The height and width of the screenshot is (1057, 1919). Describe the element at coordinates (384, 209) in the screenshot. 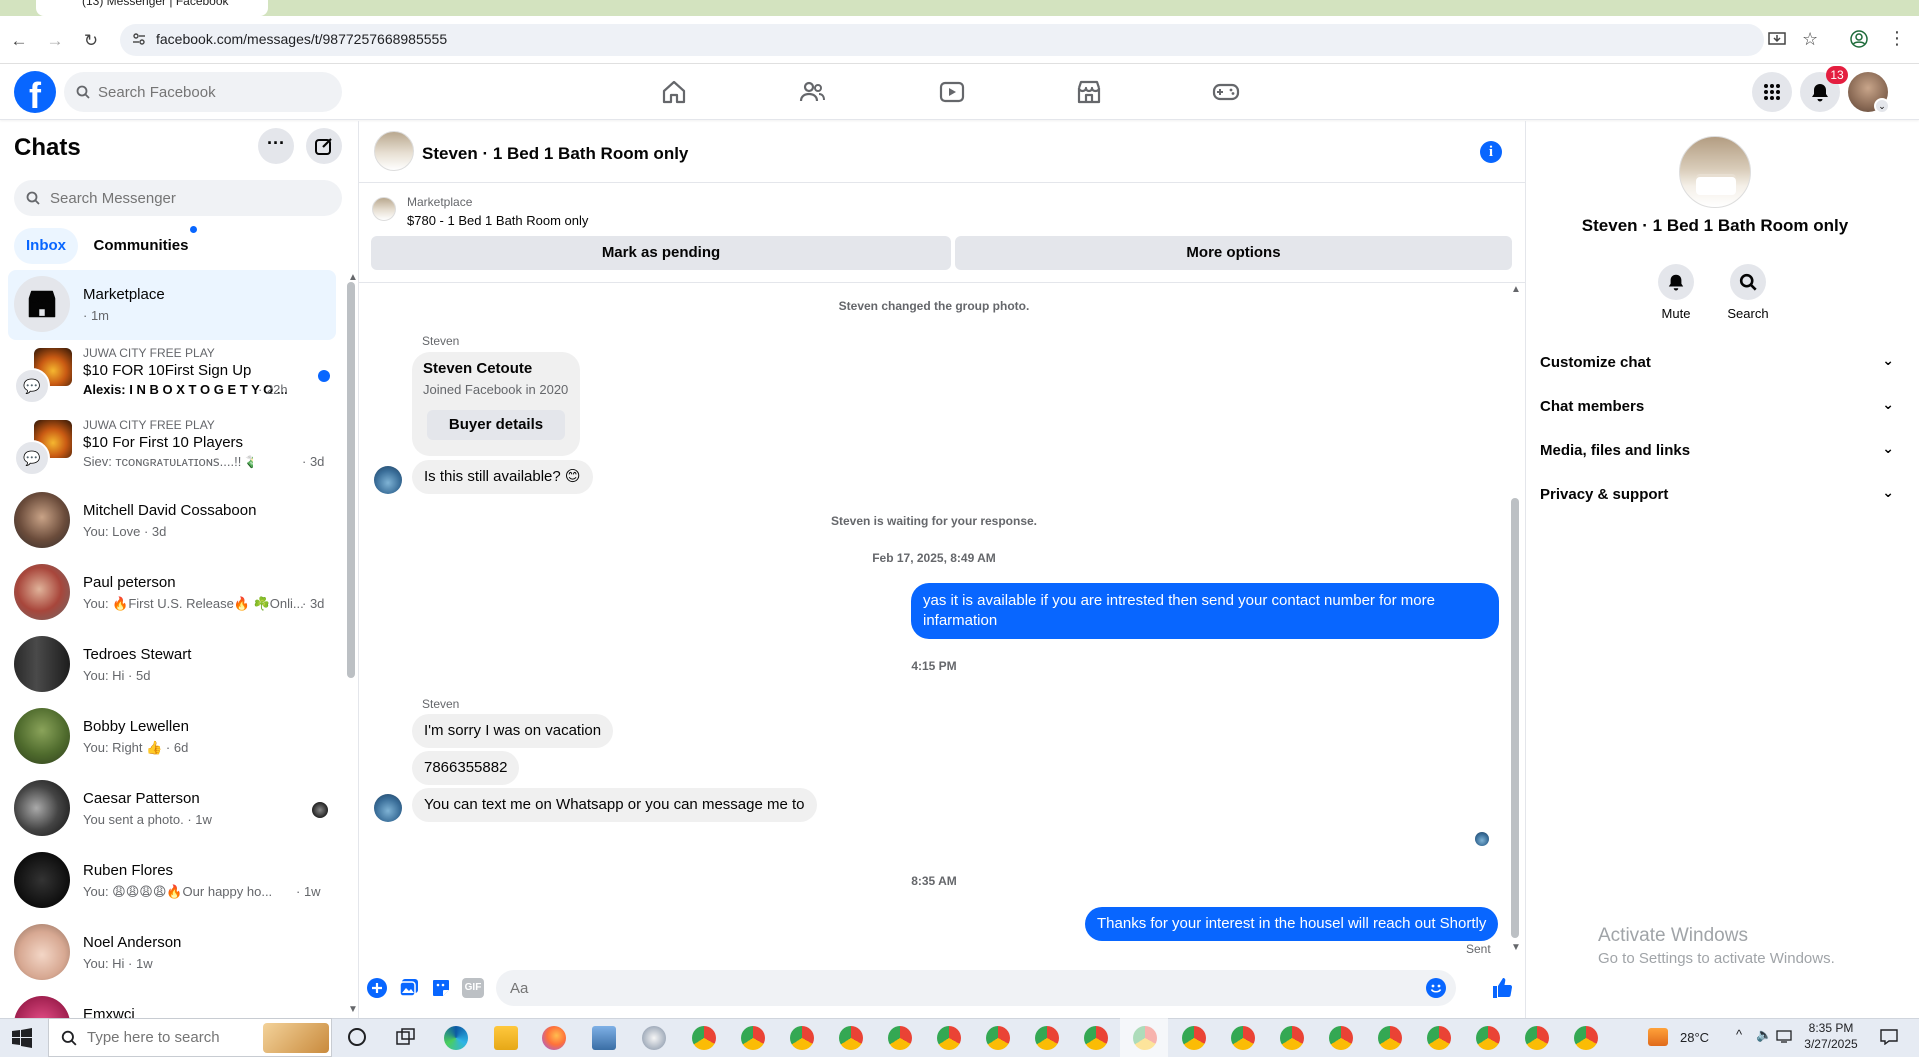

I see `listing-thumbnail` at that location.